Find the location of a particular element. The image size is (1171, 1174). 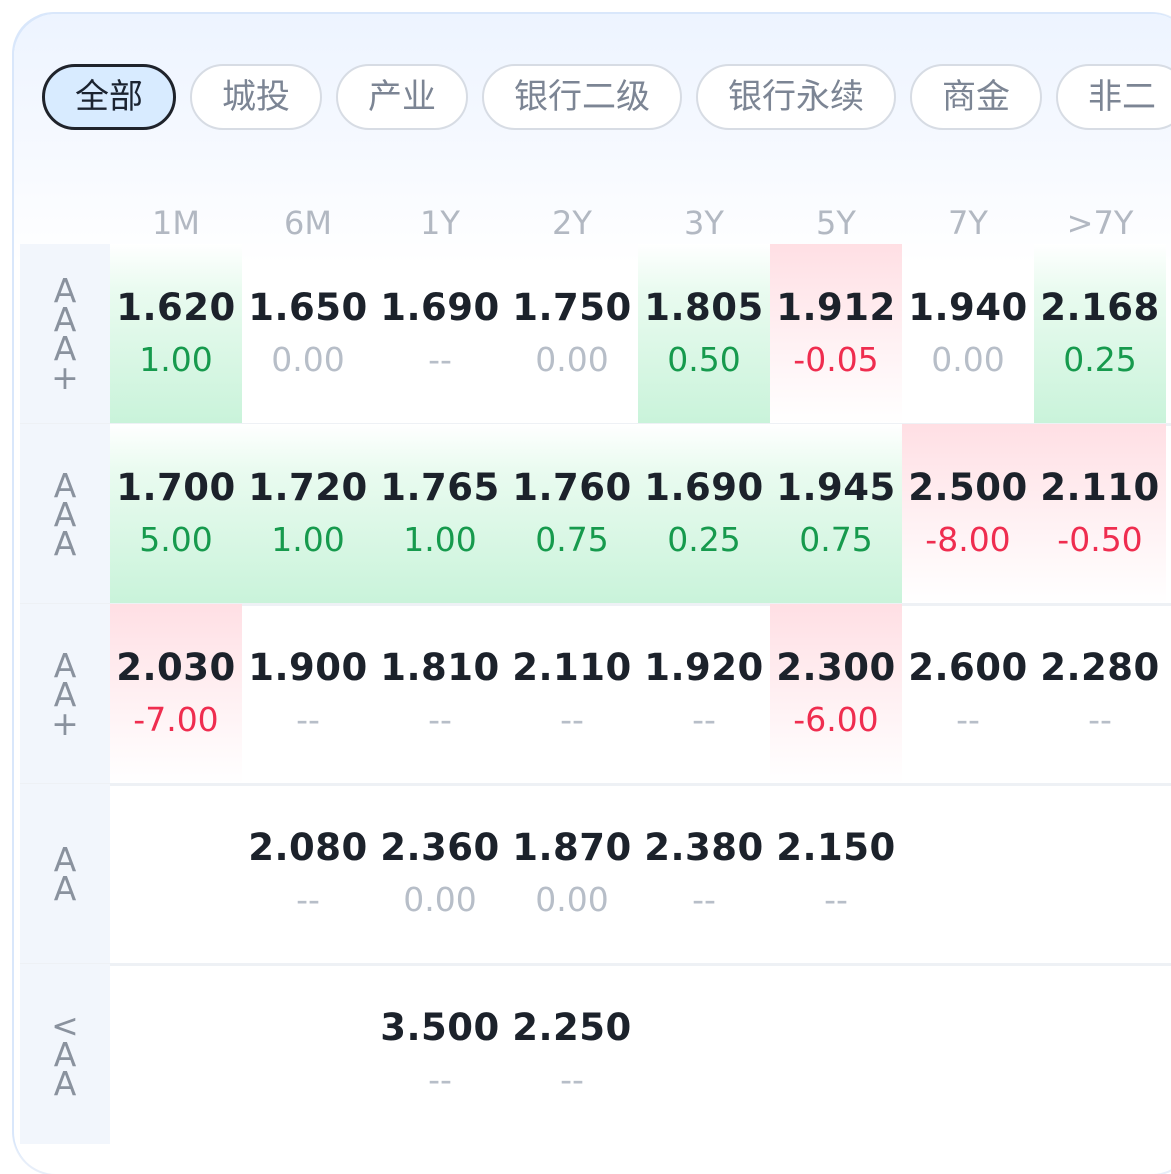

yield-rate: 1.650 is located at coordinates (308, 307).